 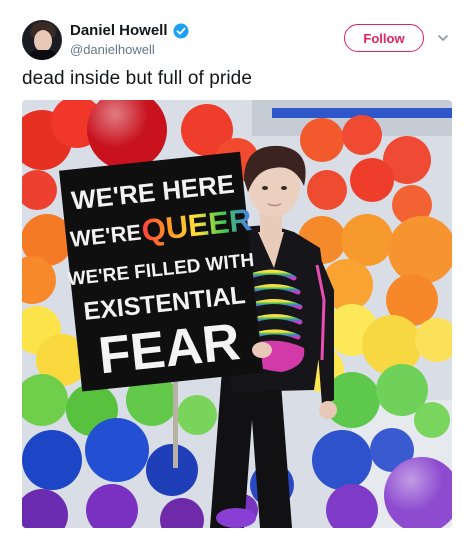 I want to click on follow-button: Follow, so click(x=384, y=38).